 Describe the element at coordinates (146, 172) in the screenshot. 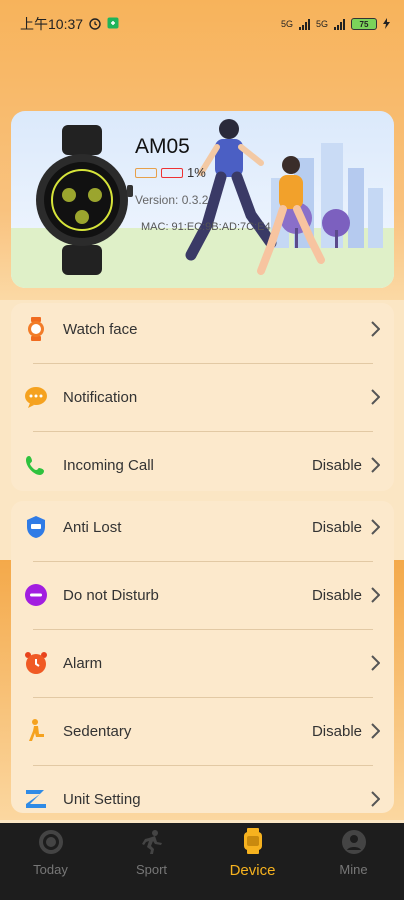

I see `battery-outline-icon` at that location.